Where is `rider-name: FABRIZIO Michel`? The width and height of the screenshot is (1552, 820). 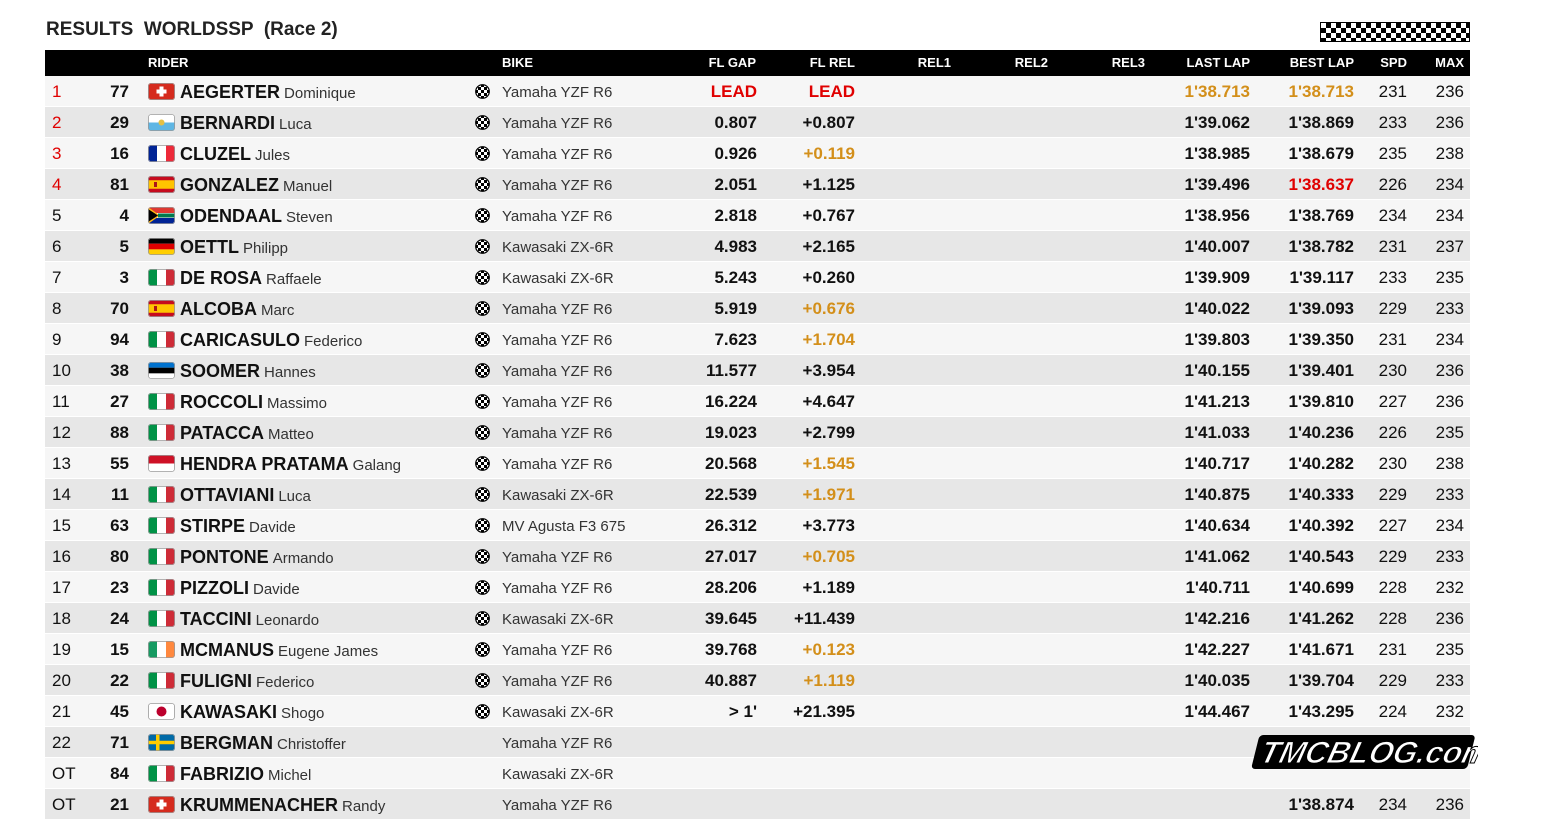 rider-name: FABRIZIO Michel is located at coordinates (245, 775).